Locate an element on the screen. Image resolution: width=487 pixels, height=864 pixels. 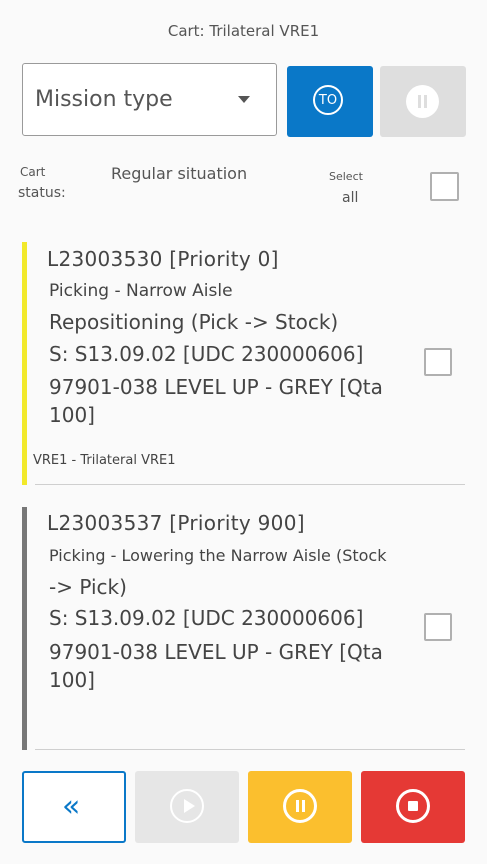
mission-operation: -> Pick) is located at coordinates (88, 587).